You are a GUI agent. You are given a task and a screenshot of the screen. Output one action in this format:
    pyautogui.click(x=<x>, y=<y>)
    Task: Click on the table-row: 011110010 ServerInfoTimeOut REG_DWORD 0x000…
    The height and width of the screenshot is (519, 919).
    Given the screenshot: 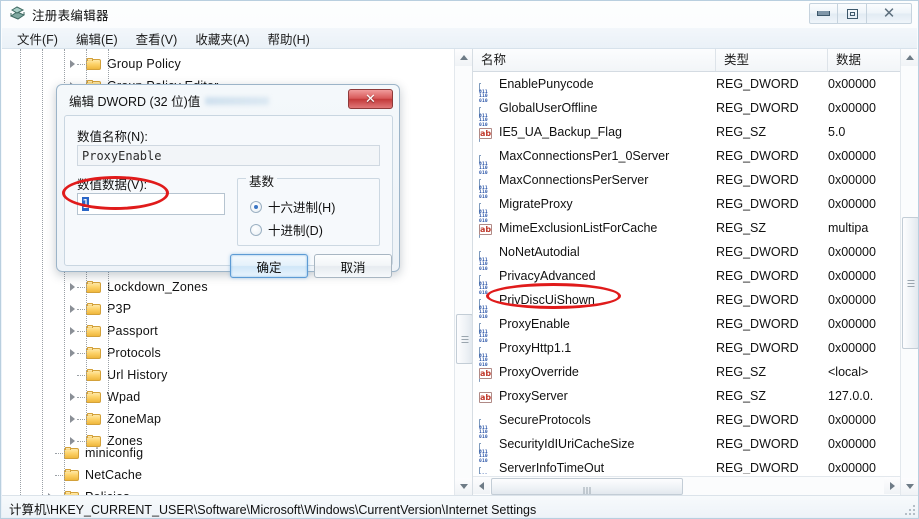 What is the action you would take?
    pyautogui.click(x=687, y=465)
    